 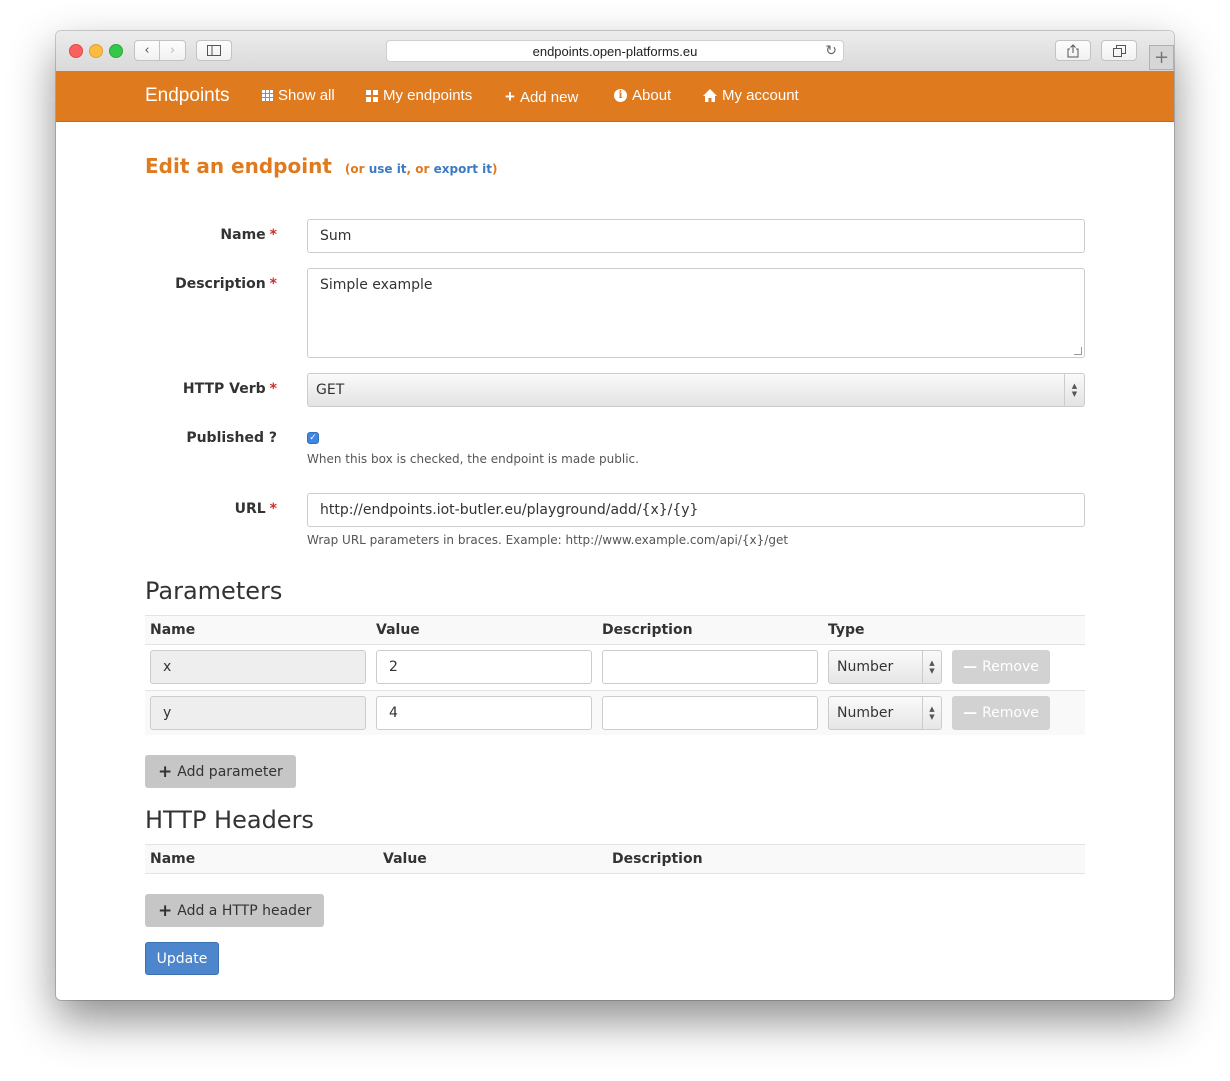 What do you see at coordinates (463, 169) in the screenshot?
I see `export-it-link: export it` at bounding box center [463, 169].